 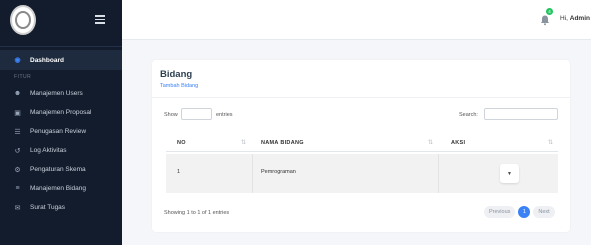 I want to click on sidebar-item-dashboard: ◉ Dashboard, so click(x=61, y=60).